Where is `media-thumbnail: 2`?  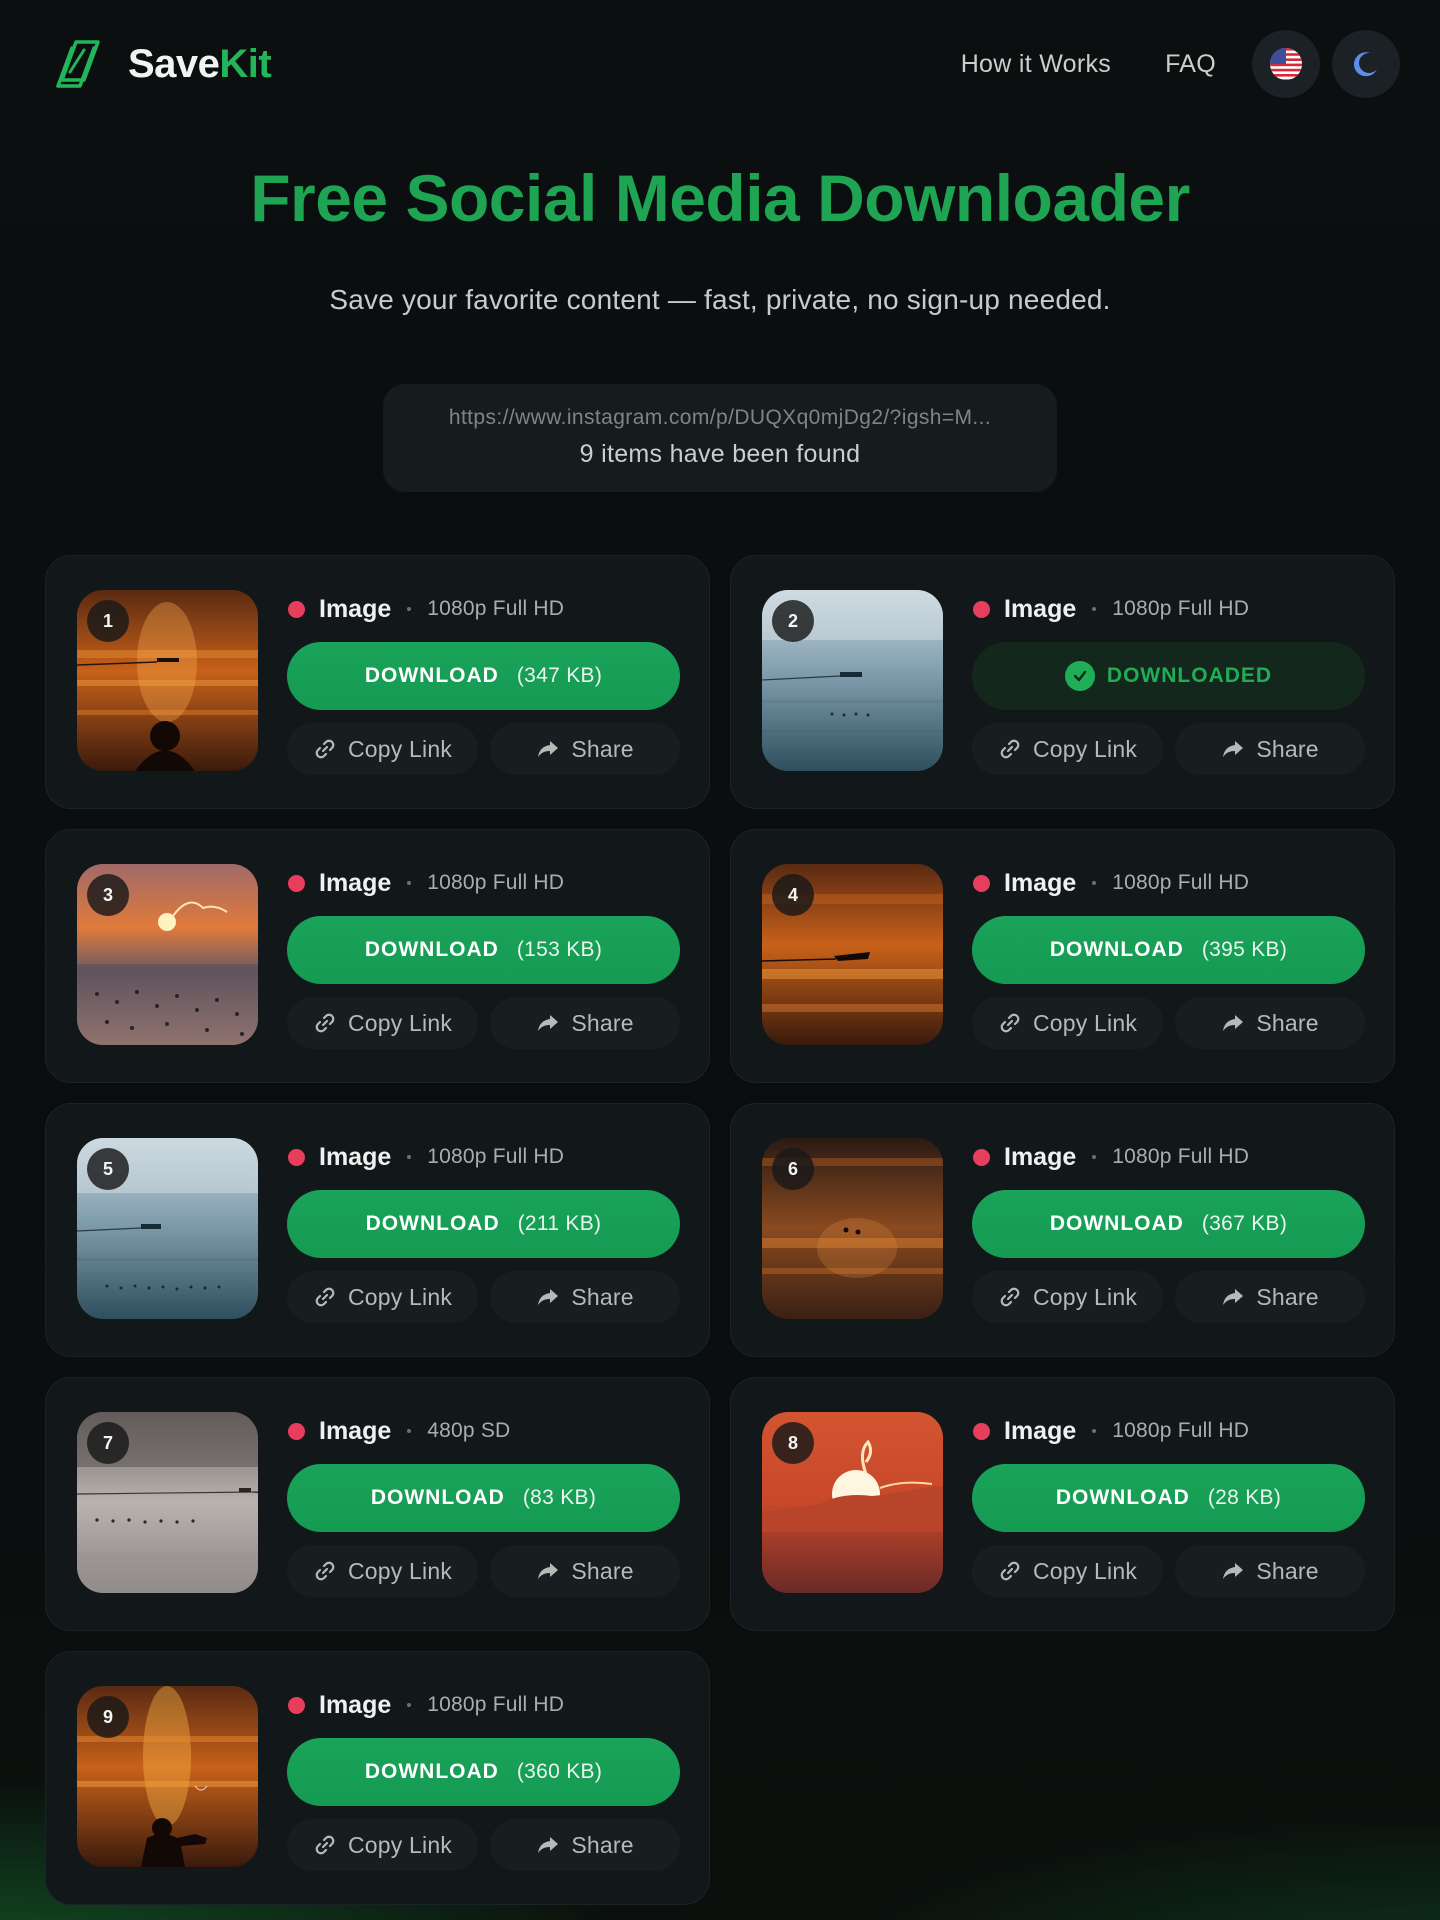 media-thumbnail: 2 is located at coordinates (852, 680).